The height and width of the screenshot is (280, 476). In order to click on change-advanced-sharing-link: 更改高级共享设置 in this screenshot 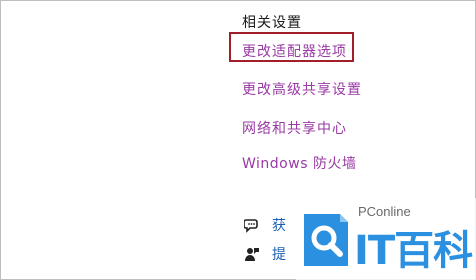, I will do `click(302, 89)`.